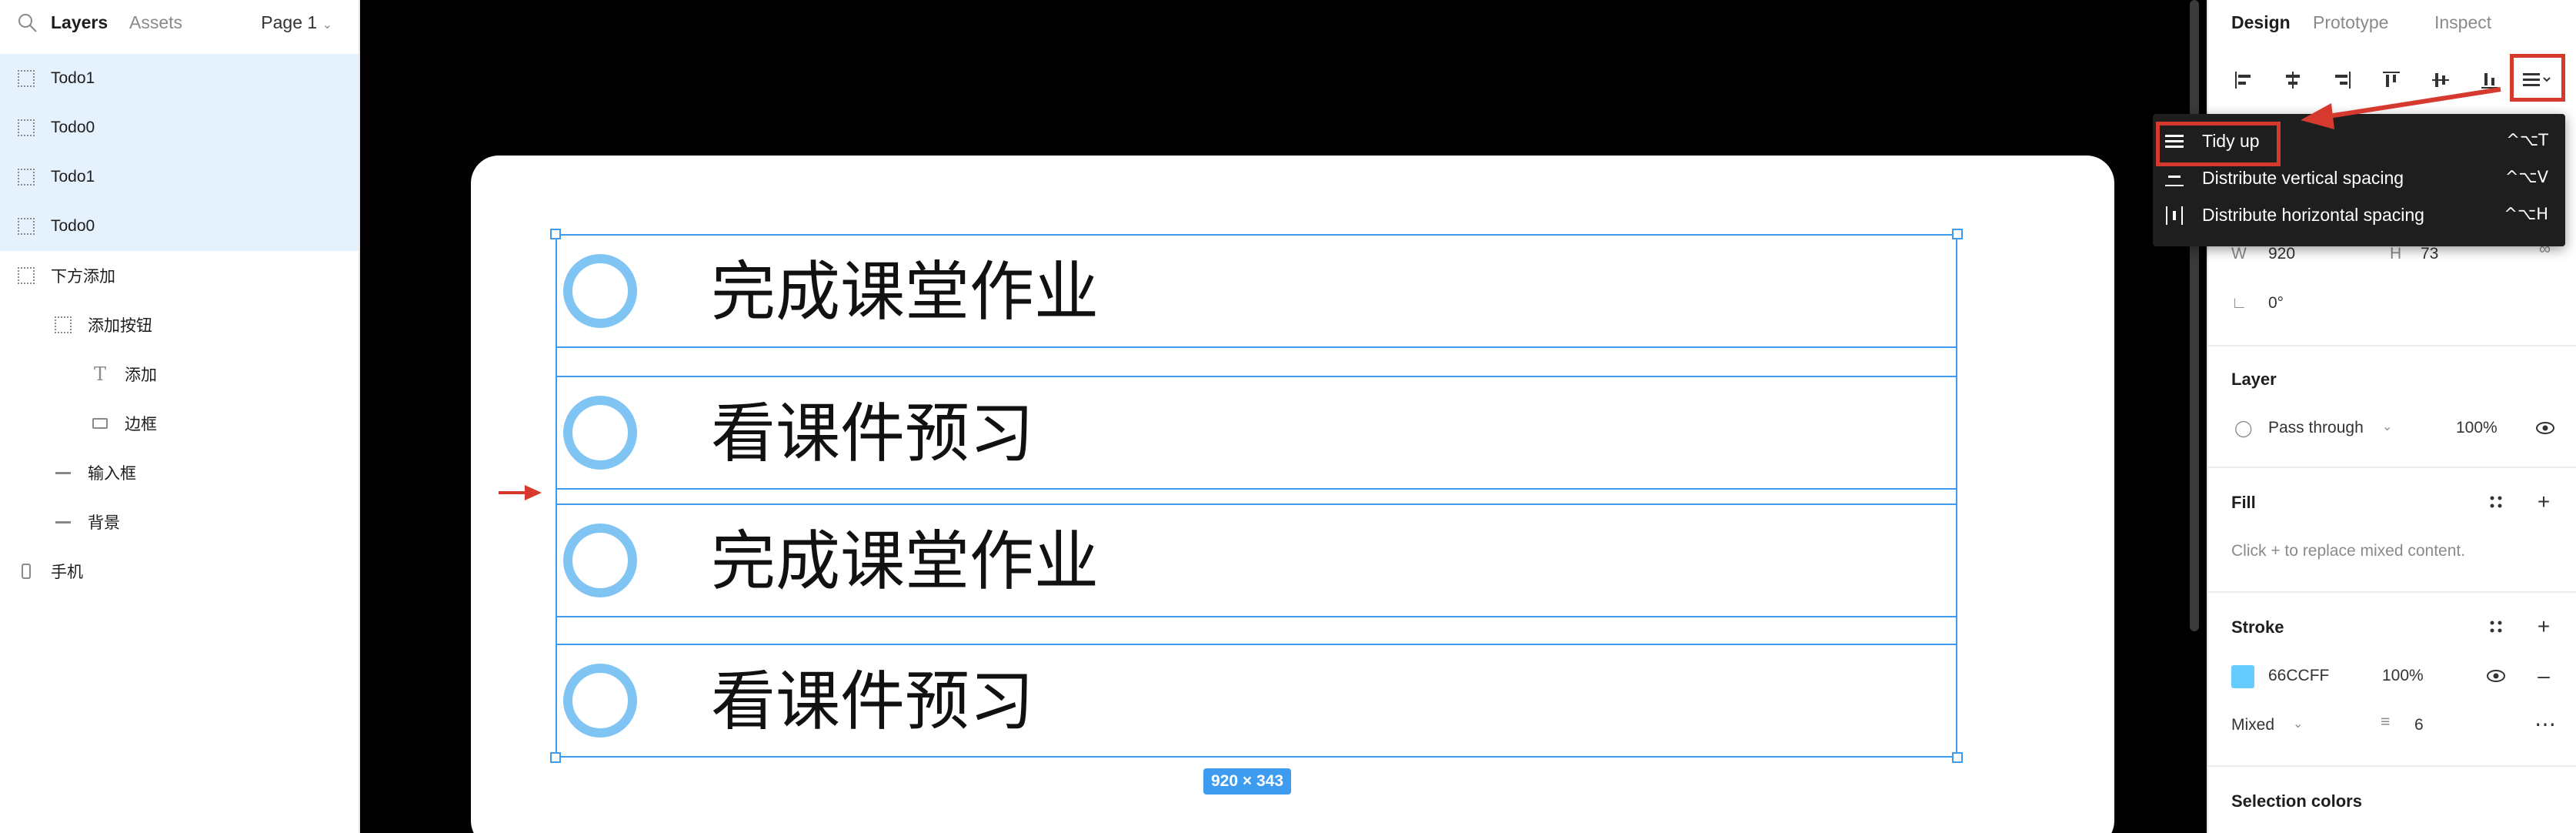  Describe the element at coordinates (2527, 140) in the screenshot. I see `menu-item-shortcut: ^⌥T` at that location.